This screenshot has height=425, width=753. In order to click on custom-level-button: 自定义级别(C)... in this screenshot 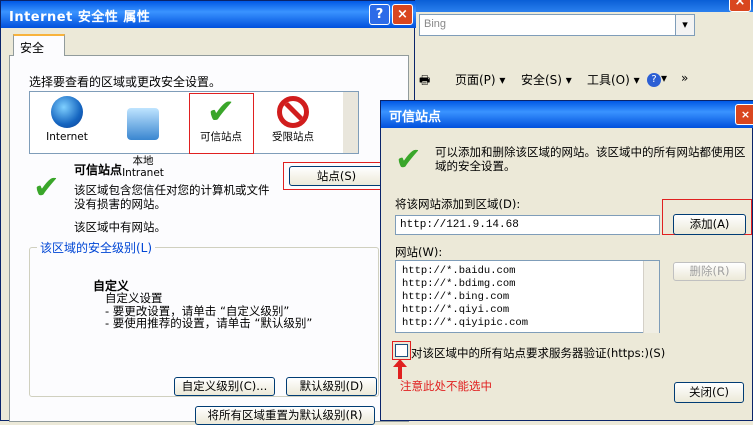, I will do `click(224, 386)`.